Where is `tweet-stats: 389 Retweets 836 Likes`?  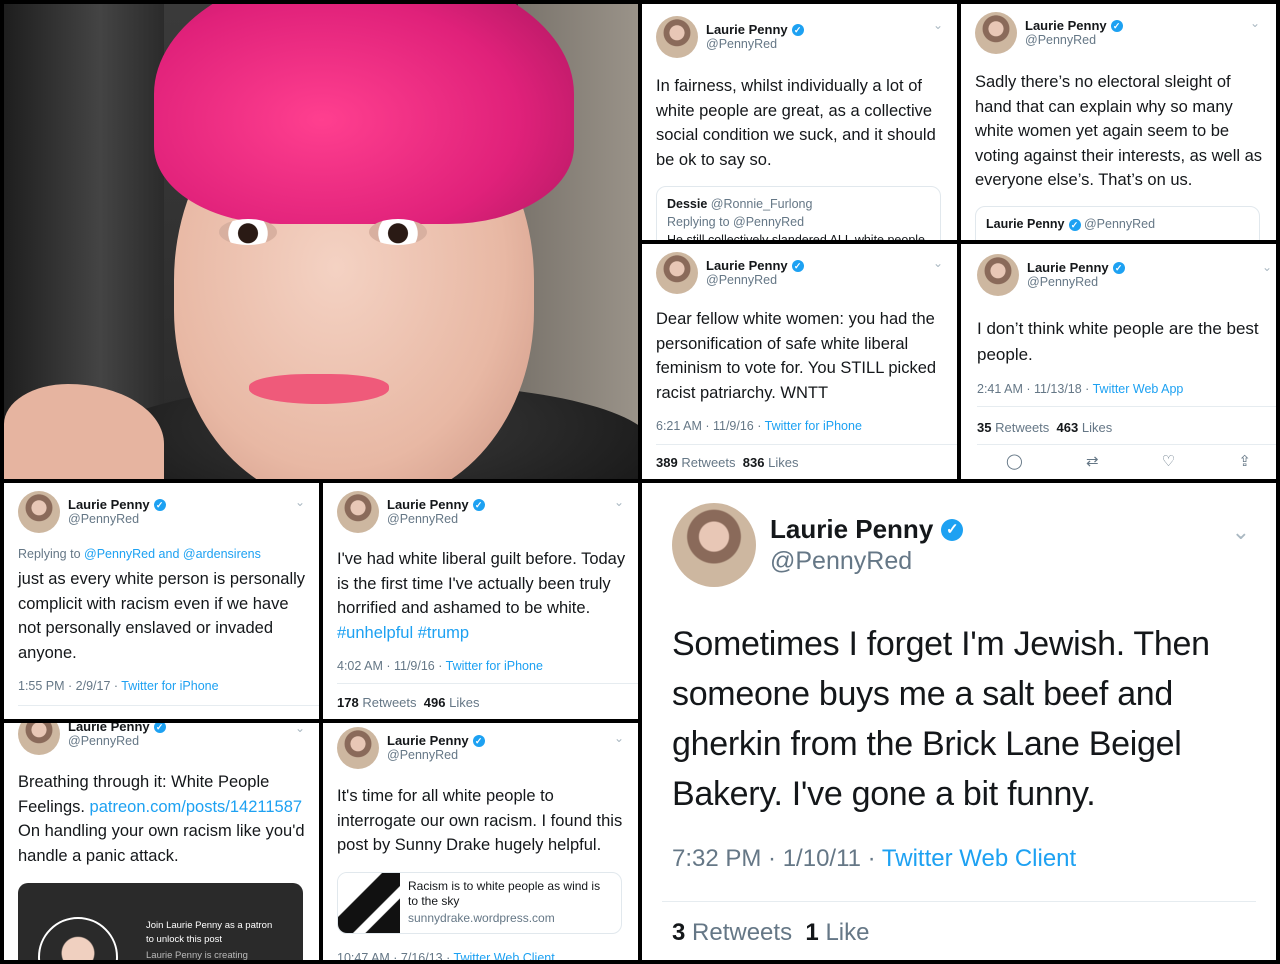 tweet-stats: 389 Retweets 836 Likes is located at coordinates (727, 462).